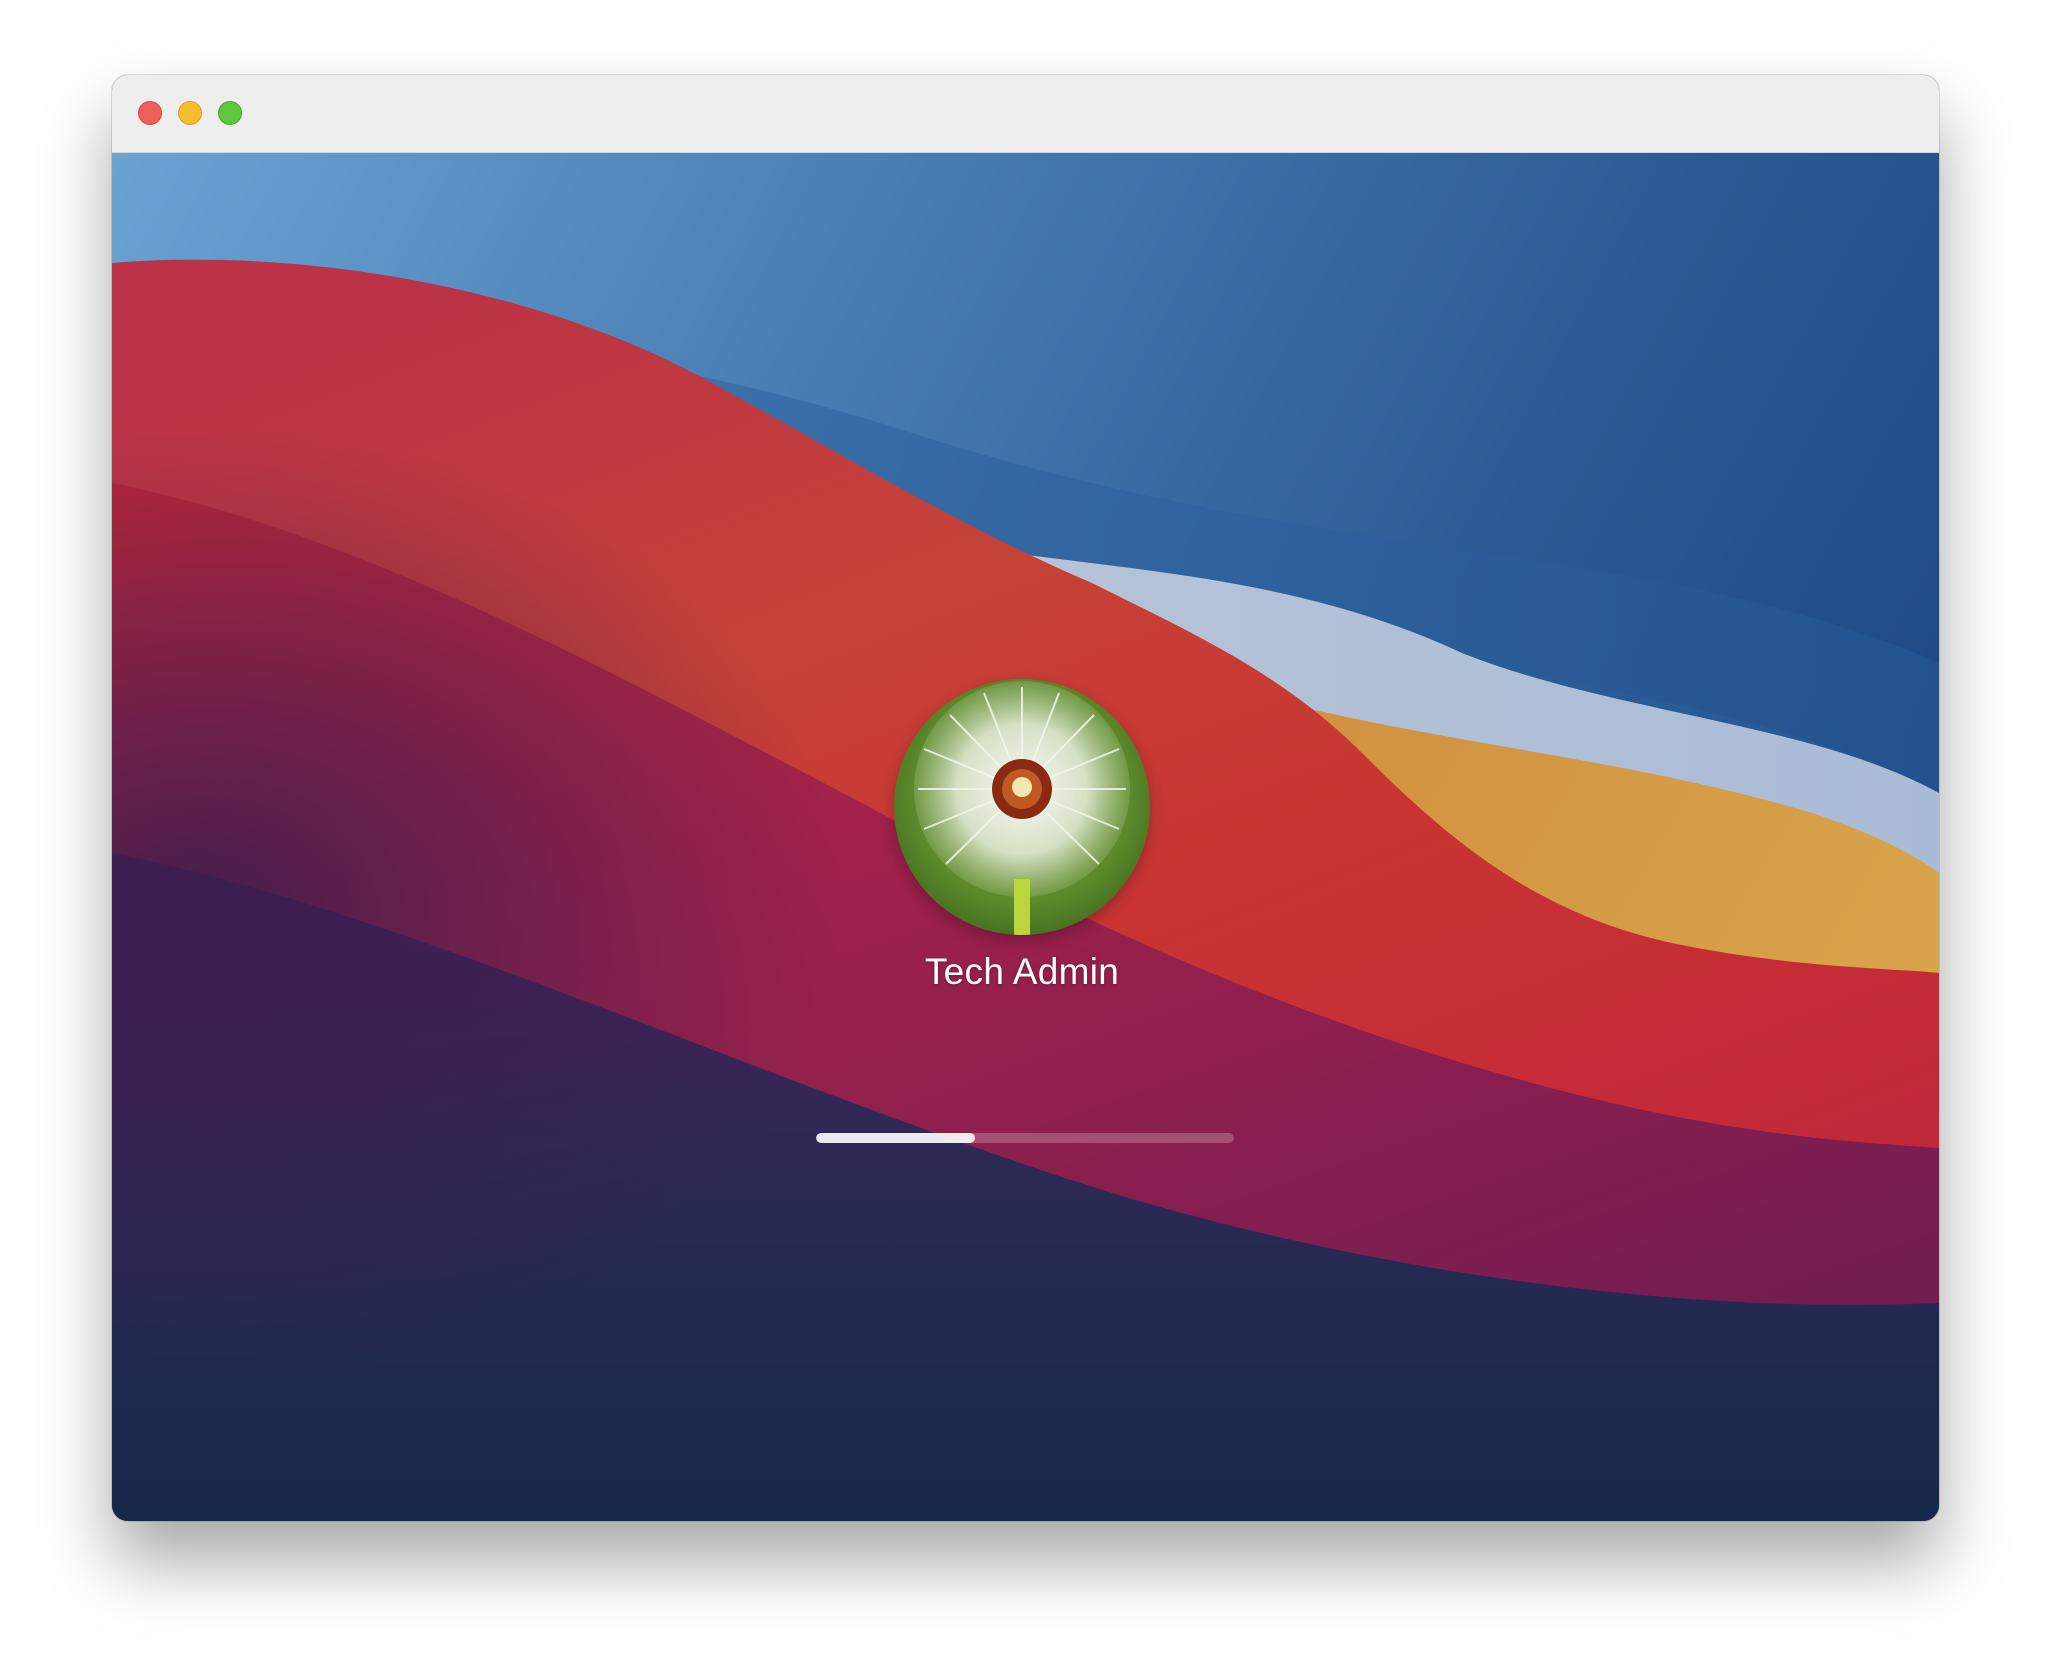  I want to click on title-bar, so click(1025, 114).